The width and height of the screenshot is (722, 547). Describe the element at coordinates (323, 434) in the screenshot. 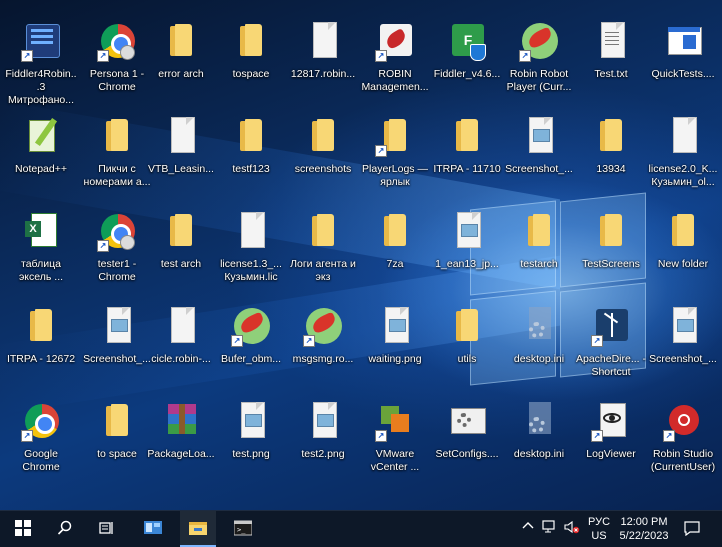

I see `desktop-icon: test2.png` at that location.